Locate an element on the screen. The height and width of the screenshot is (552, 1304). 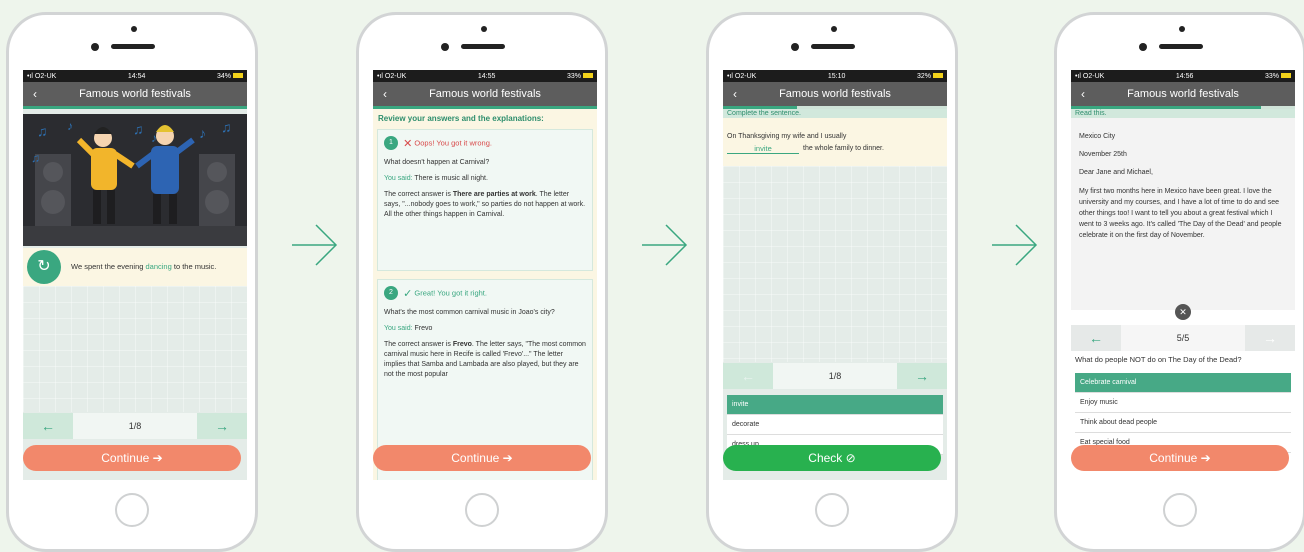
status-bar: •ıl O2-UK 14:55 33% is located at coordinates (485, 76).